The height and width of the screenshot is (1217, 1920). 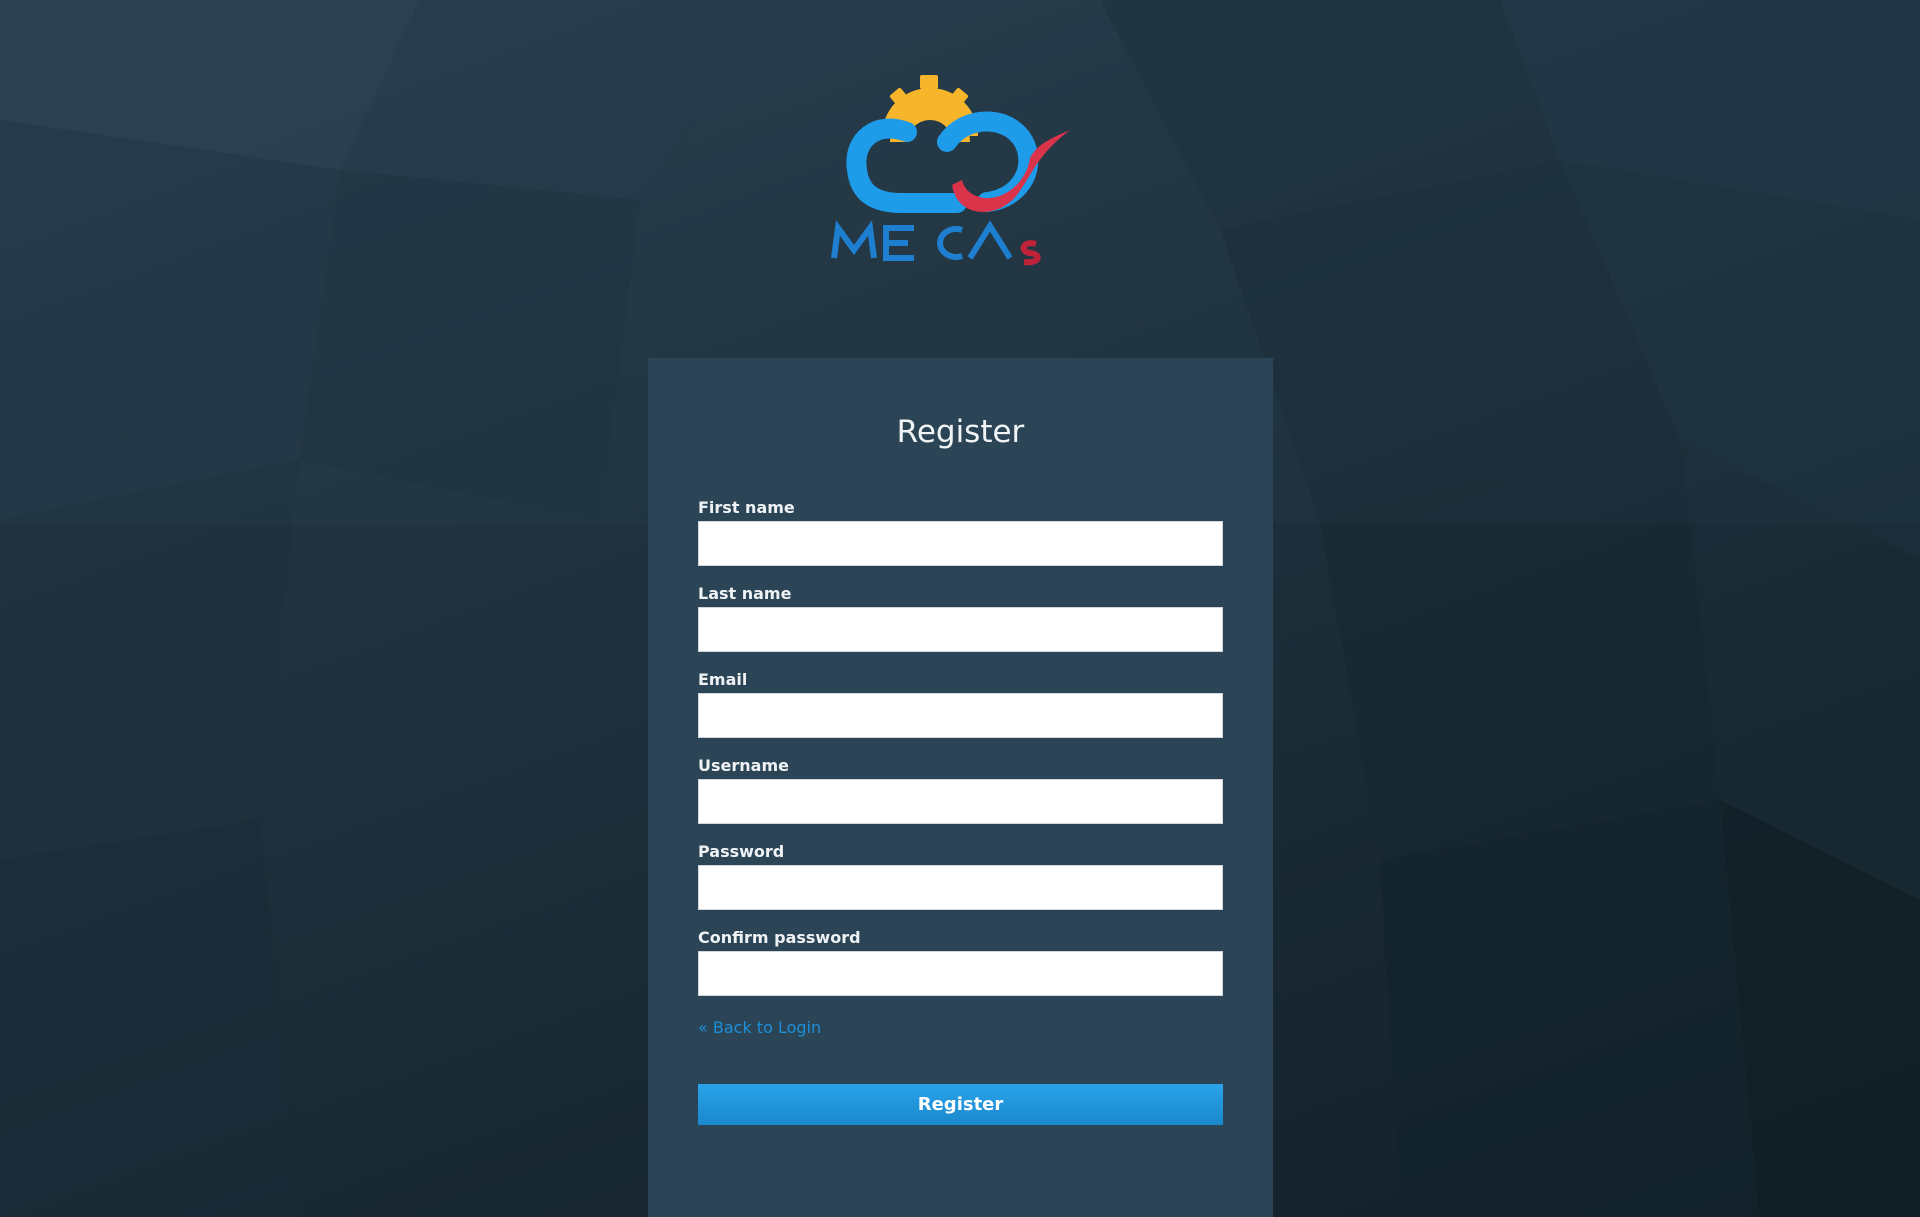 I want to click on username-input, so click(x=960, y=801).